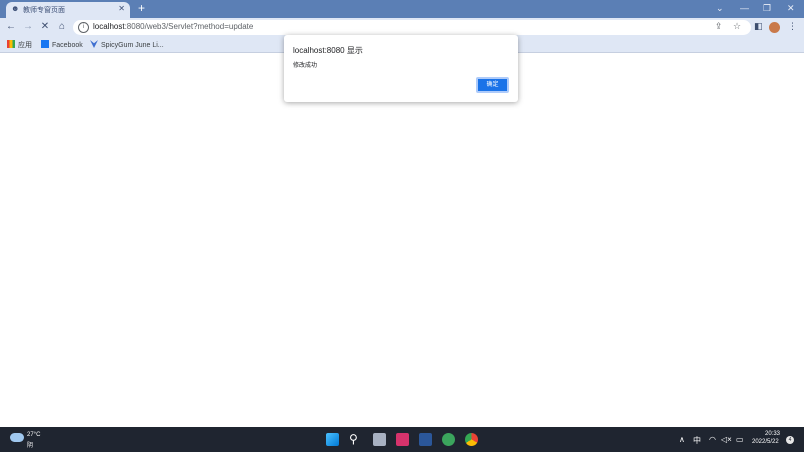 This screenshot has height=452, width=804. Describe the element at coordinates (11, 27) in the screenshot. I see `back-icon: ←` at that location.